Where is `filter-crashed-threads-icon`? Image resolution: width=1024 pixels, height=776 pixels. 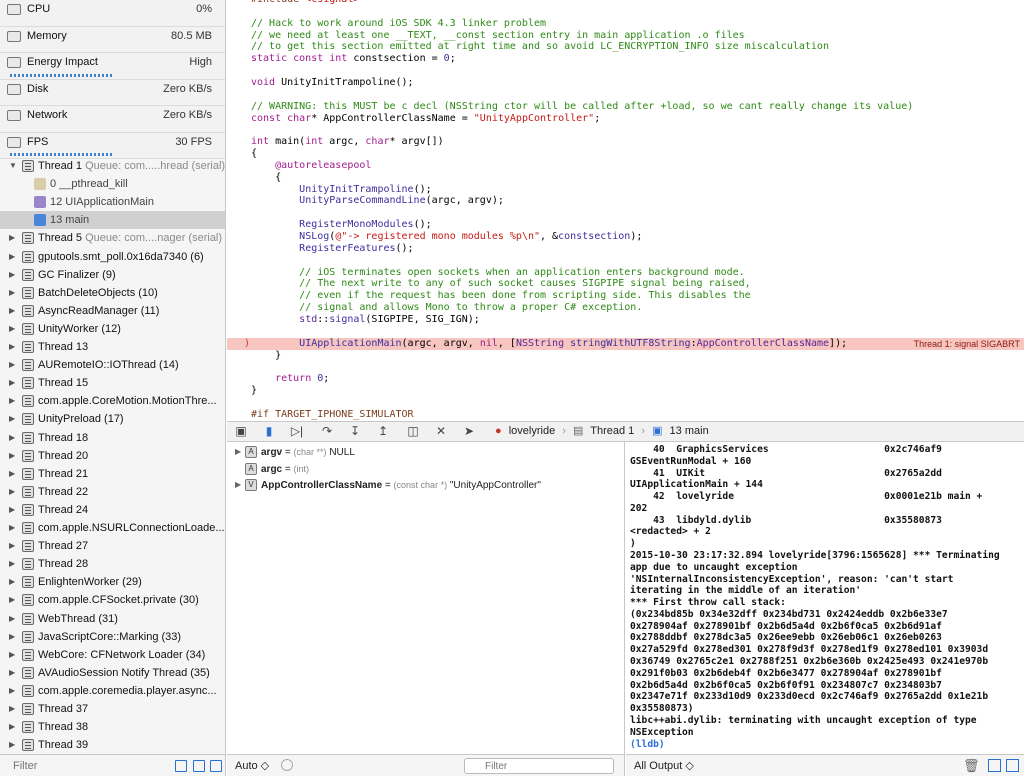 filter-crashed-threads-icon is located at coordinates (181, 766).